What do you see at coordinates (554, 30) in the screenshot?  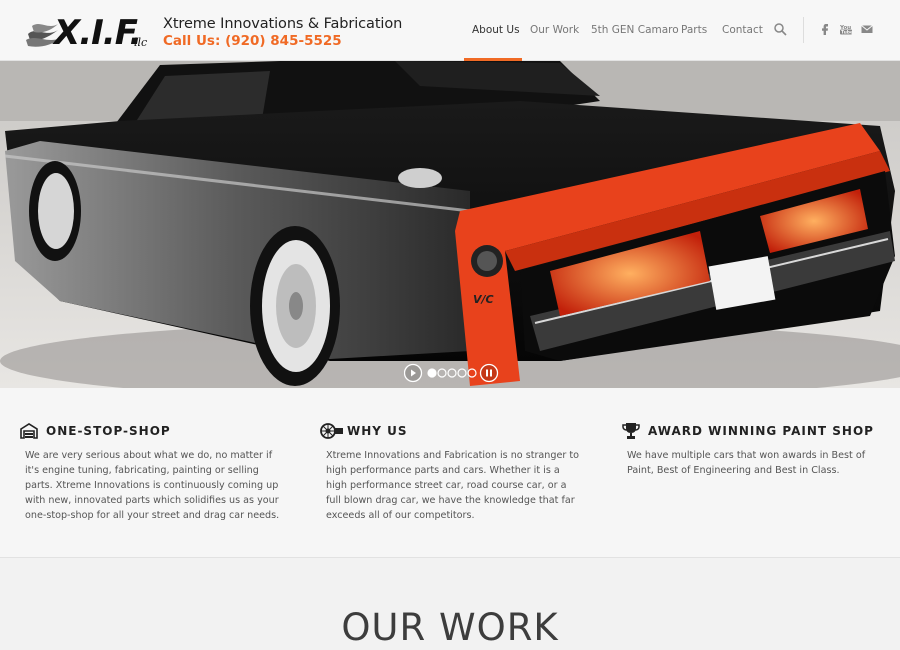 I see `nav-our-work: Our Work` at bounding box center [554, 30].